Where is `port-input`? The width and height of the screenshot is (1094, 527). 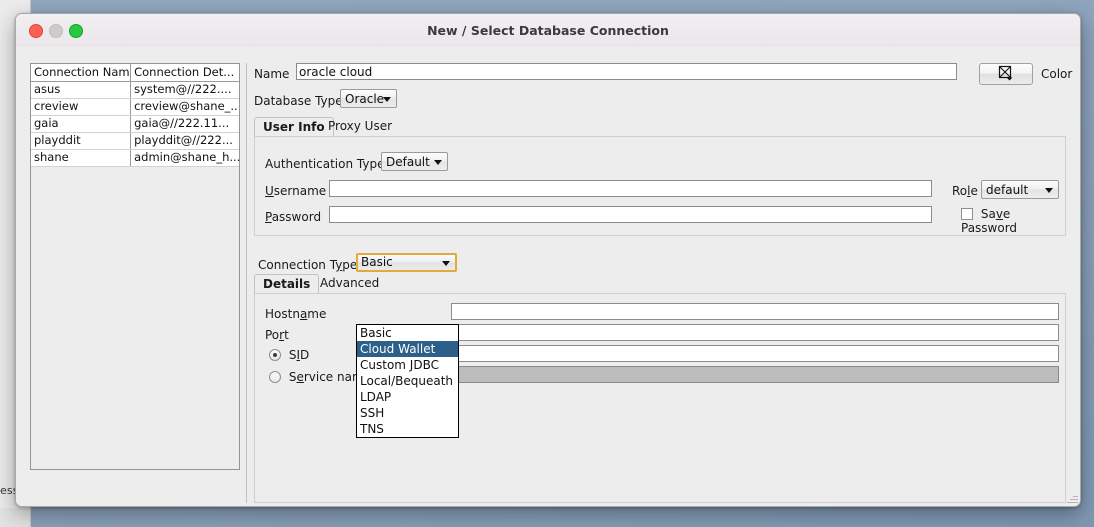 port-input is located at coordinates (755, 332).